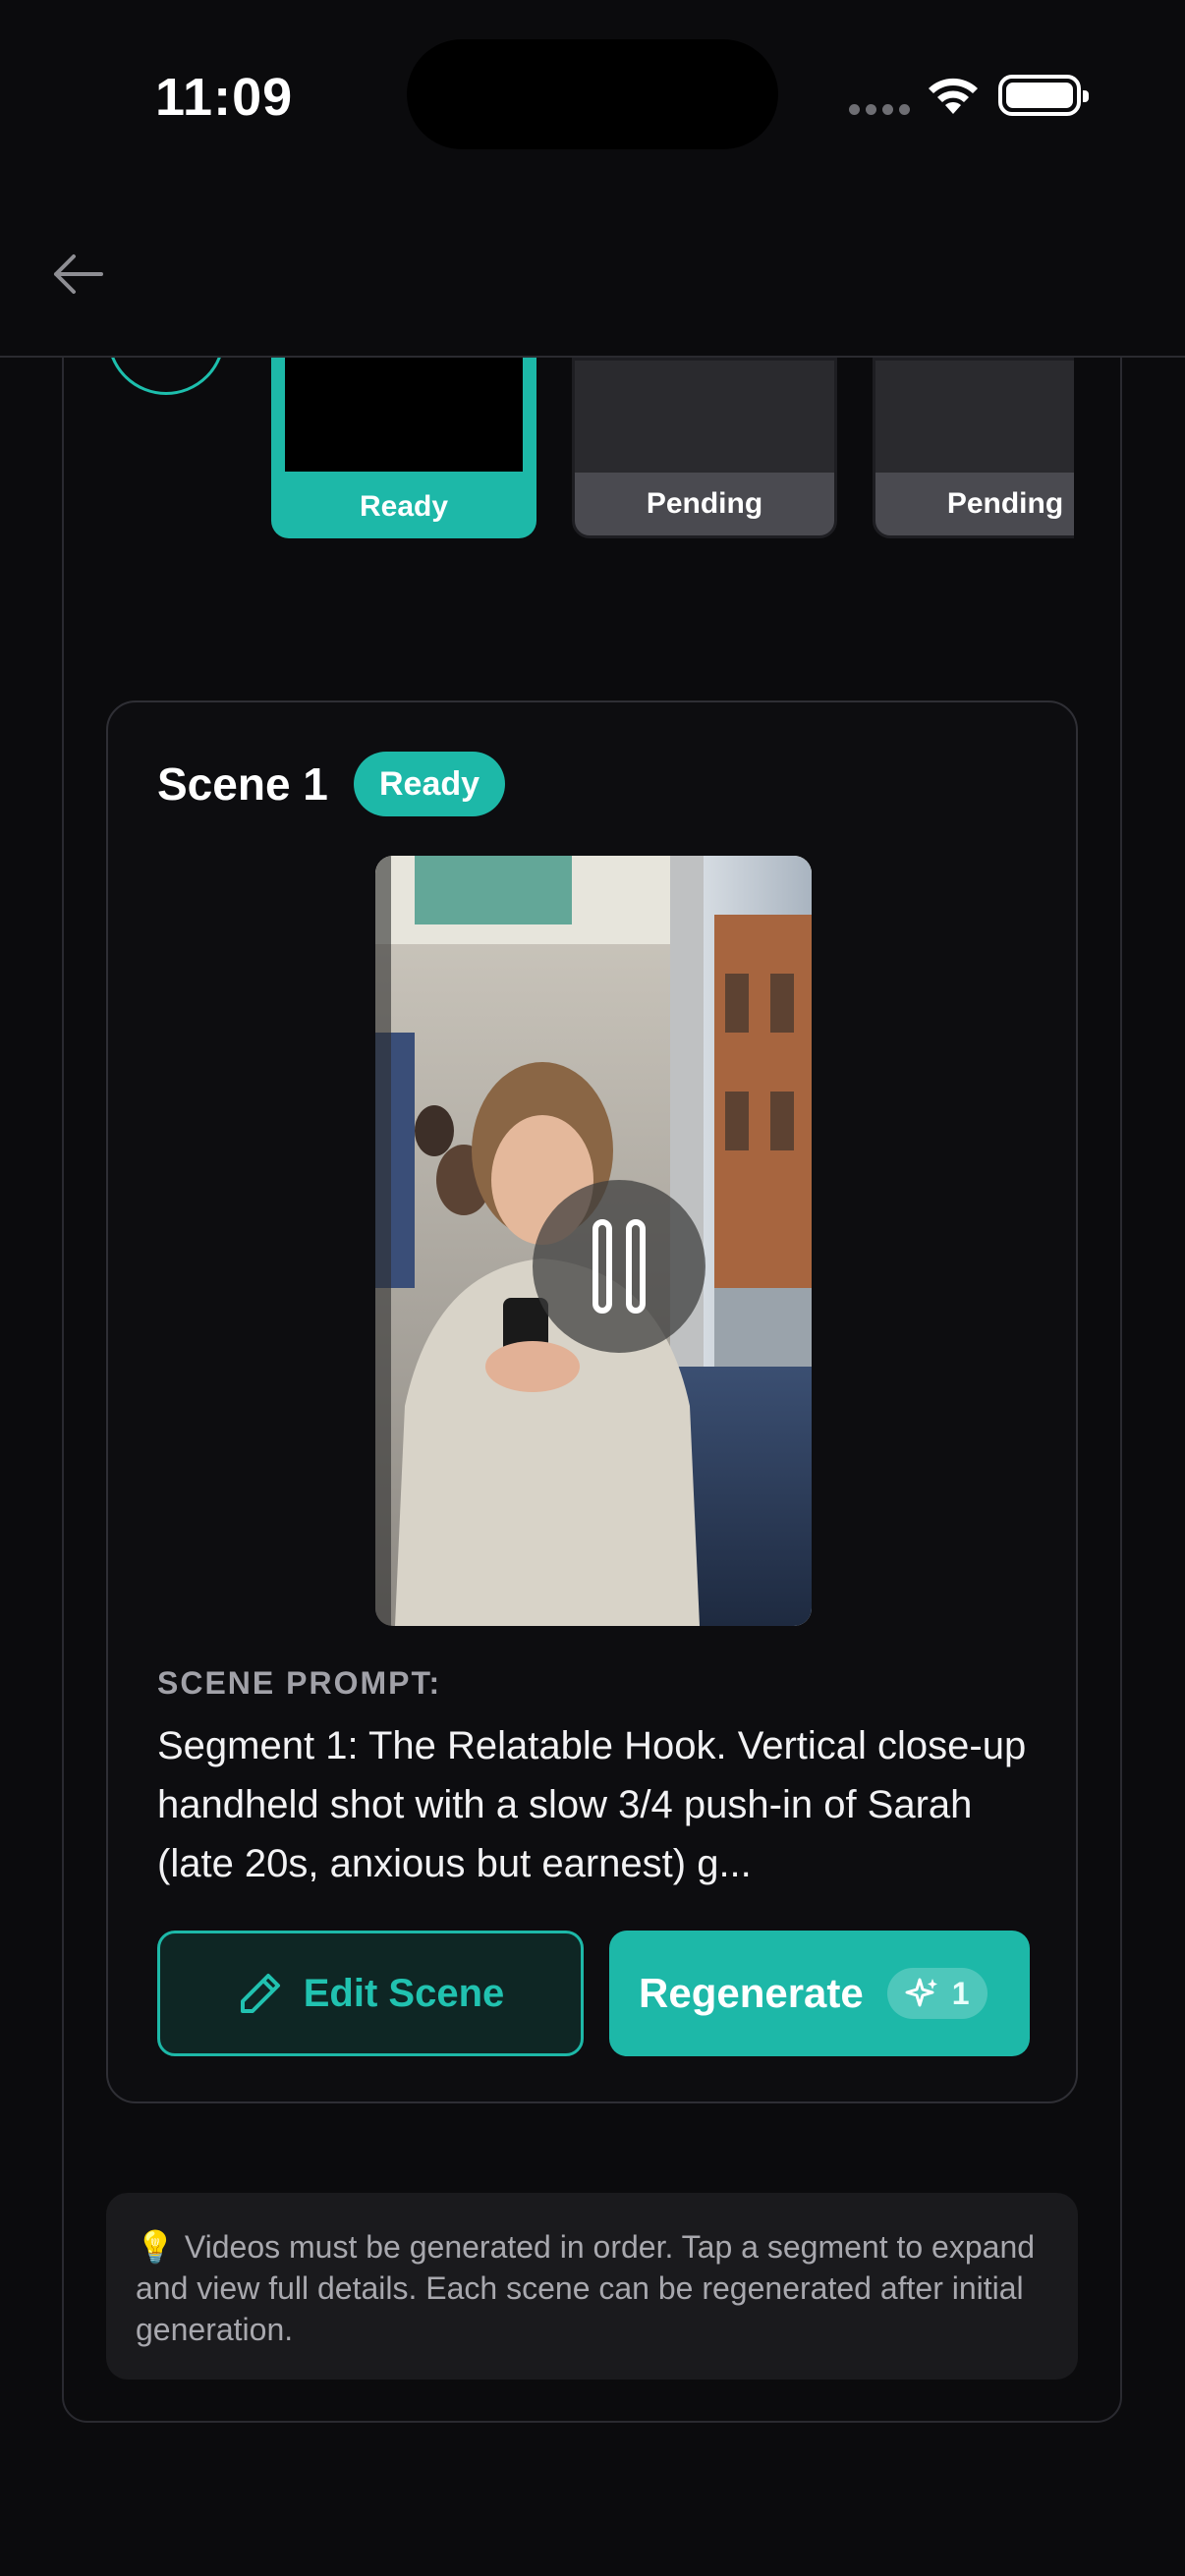 This screenshot has width=1185, height=2576. Describe the element at coordinates (430, 784) in the screenshot. I see `status-badge: Ready` at that location.